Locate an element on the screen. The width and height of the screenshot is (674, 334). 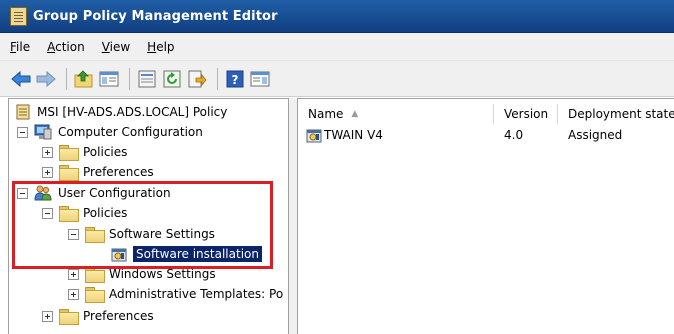
tree-item-label: Computer Configuration is located at coordinates (130, 132).